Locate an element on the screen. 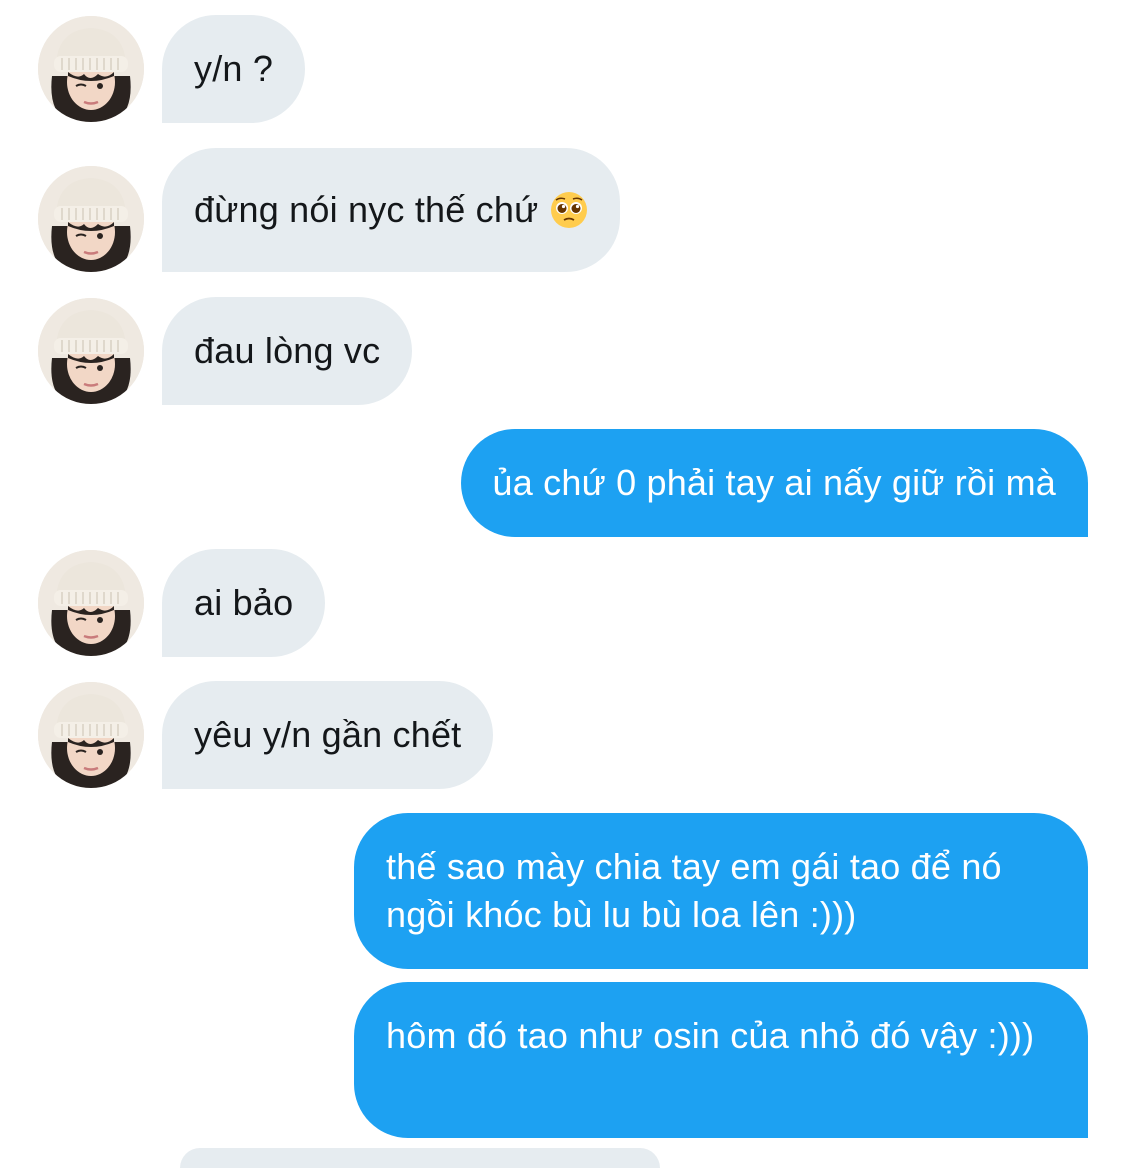 The image size is (1125, 1168). incoming-message: đừng nói nyc thế chứ is located at coordinates (391, 210).